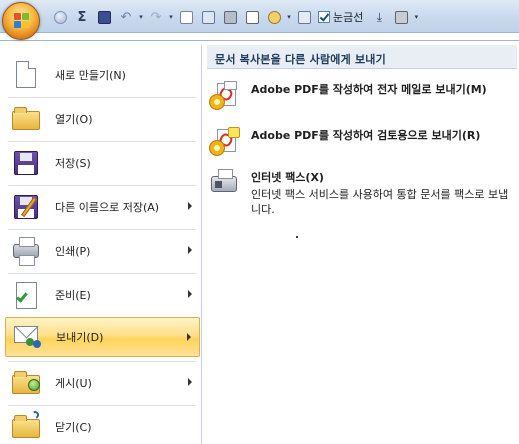 Image resolution: width=519 pixels, height=444 pixels. I want to click on find-icon, so click(274, 17).